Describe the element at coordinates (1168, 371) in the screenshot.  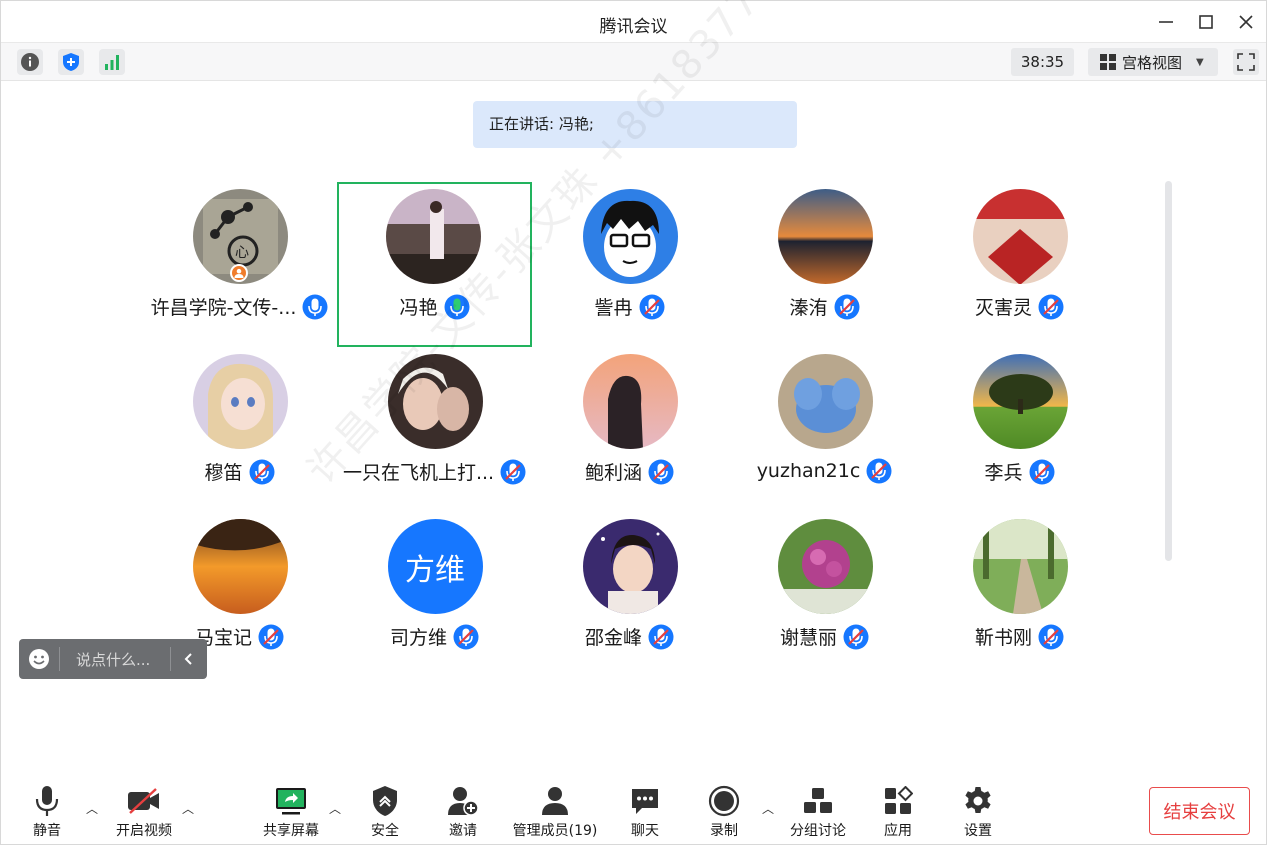
I see `grid-scrollbar` at that location.